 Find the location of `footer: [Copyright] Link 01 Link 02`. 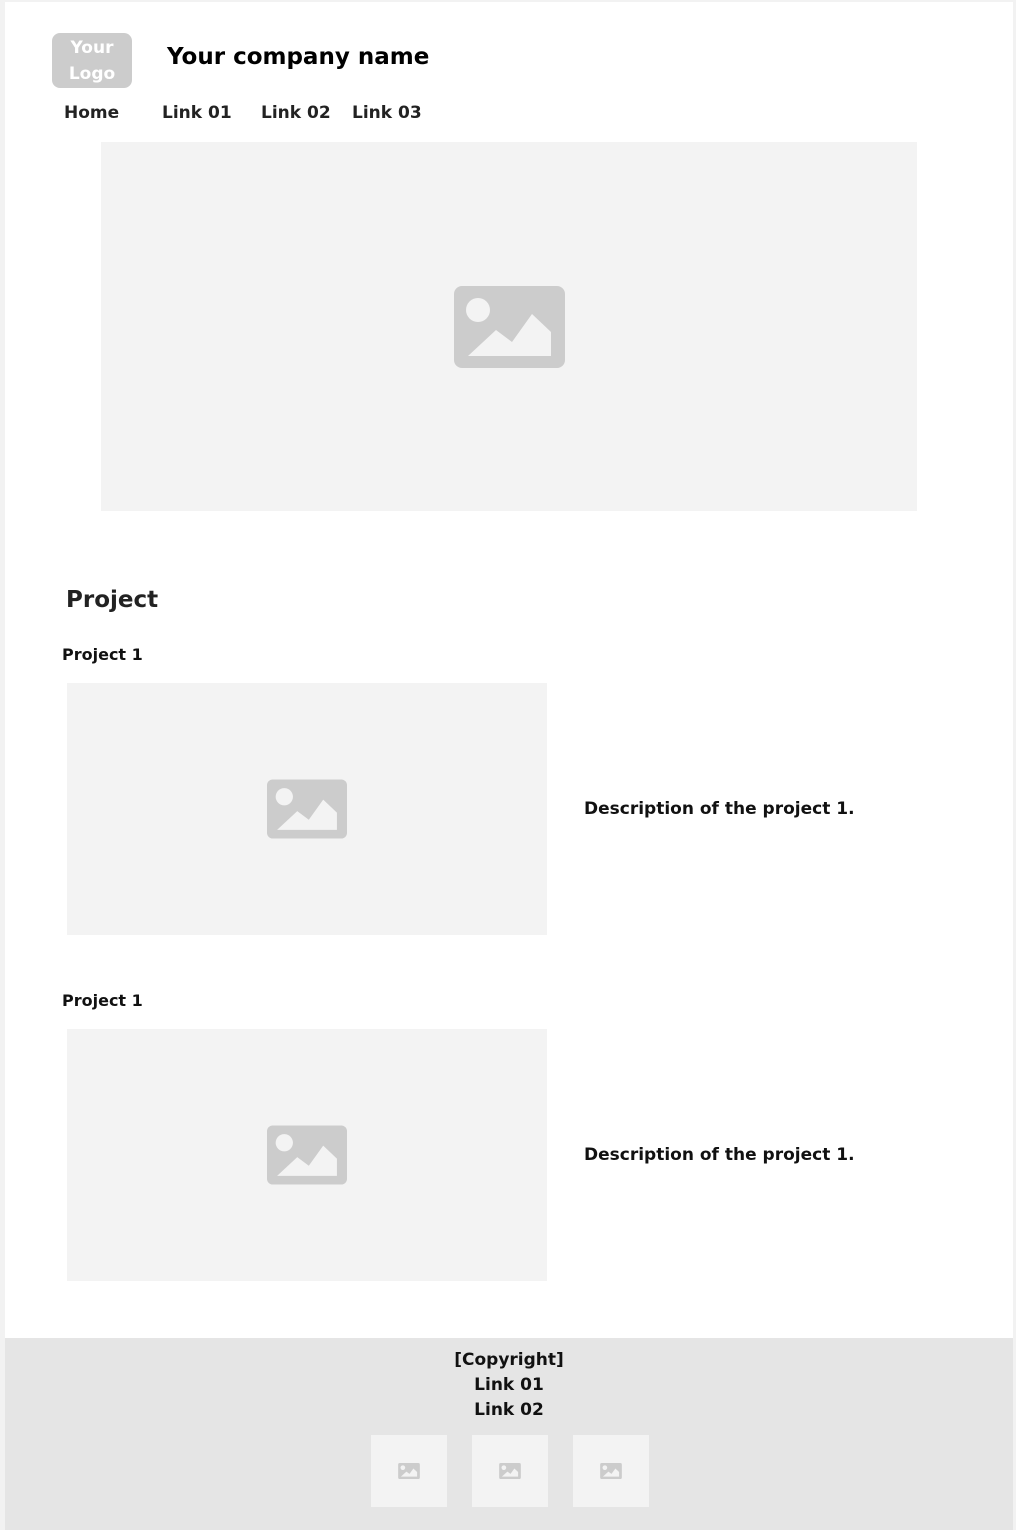

footer: [Copyright] Link 01 Link 02 is located at coordinates (509, 1434).